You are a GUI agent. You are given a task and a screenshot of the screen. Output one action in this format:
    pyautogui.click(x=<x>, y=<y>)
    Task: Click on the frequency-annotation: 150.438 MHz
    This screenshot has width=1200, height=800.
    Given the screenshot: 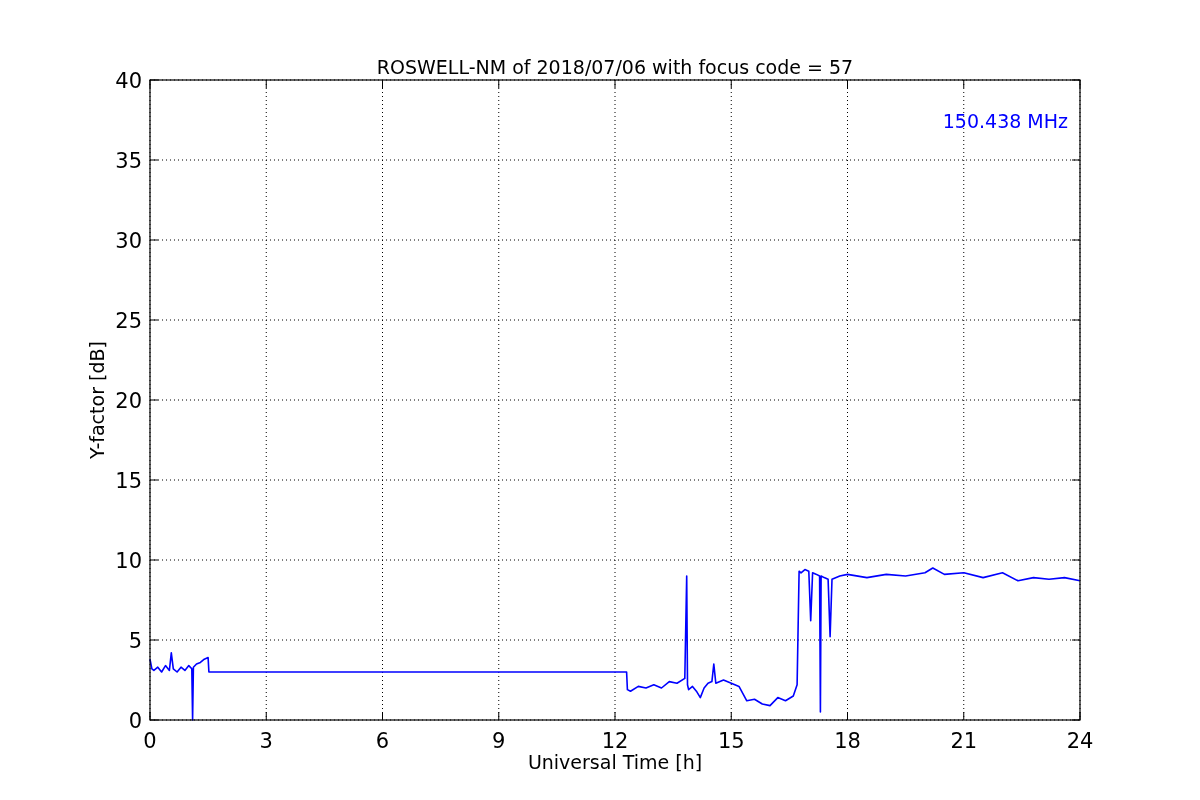 What is the action you would take?
    pyautogui.click(x=1005, y=121)
    